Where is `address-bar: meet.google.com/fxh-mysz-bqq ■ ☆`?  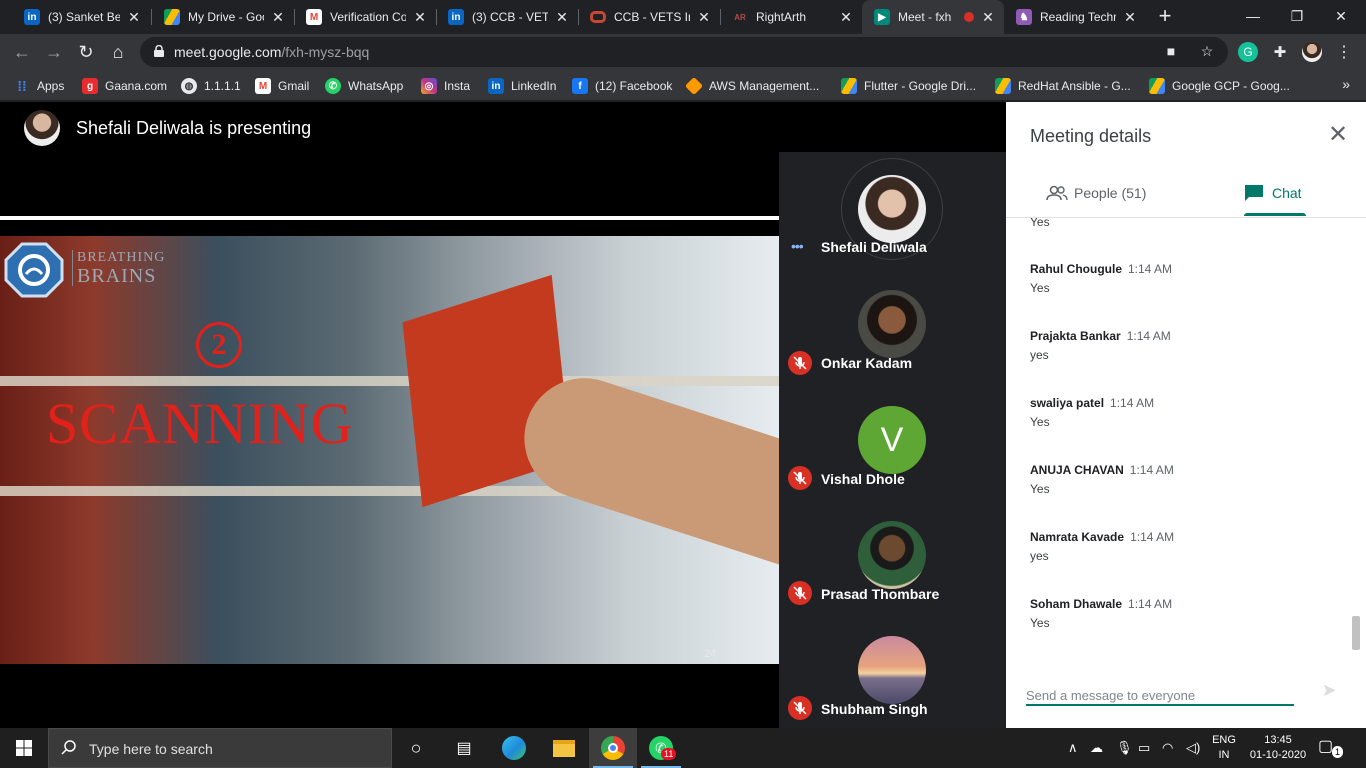 address-bar: meet.google.com/fxh-mysz-bqq ■ ☆ is located at coordinates (684, 52).